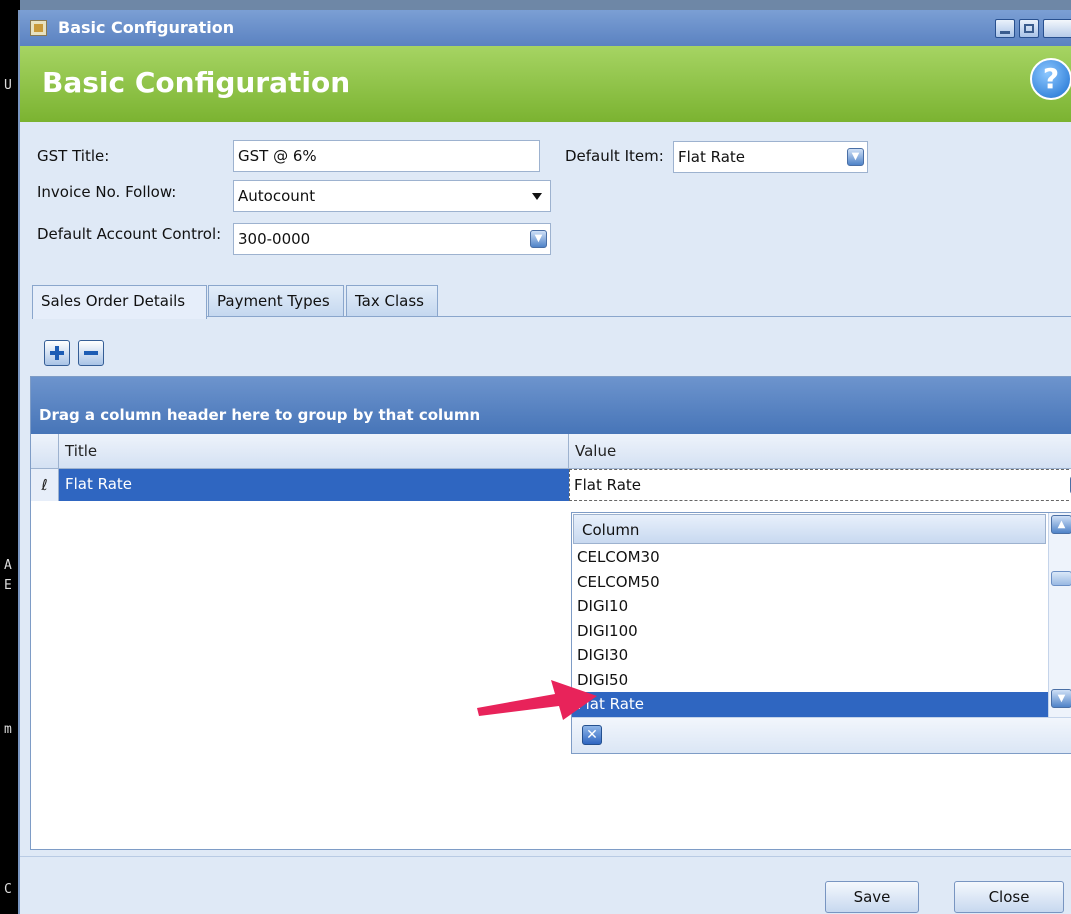  Describe the element at coordinates (614, 156) in the screenshot. I see `default-item-label: Default Item:` at that location.